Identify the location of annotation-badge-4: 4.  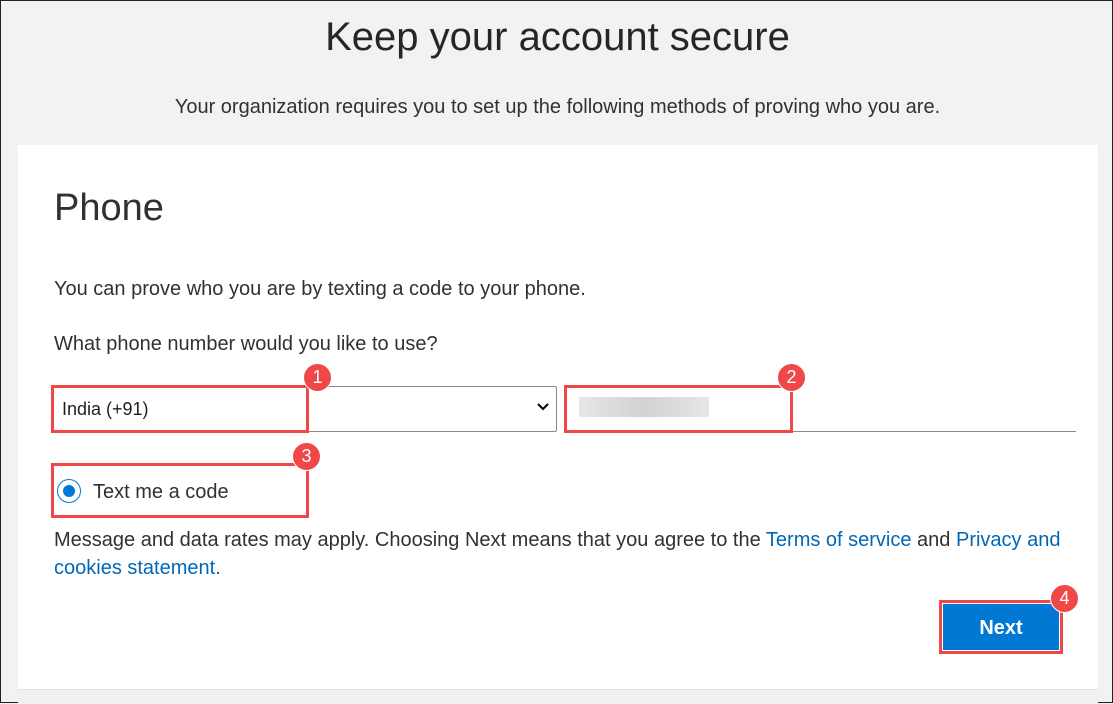
(1064, 598).